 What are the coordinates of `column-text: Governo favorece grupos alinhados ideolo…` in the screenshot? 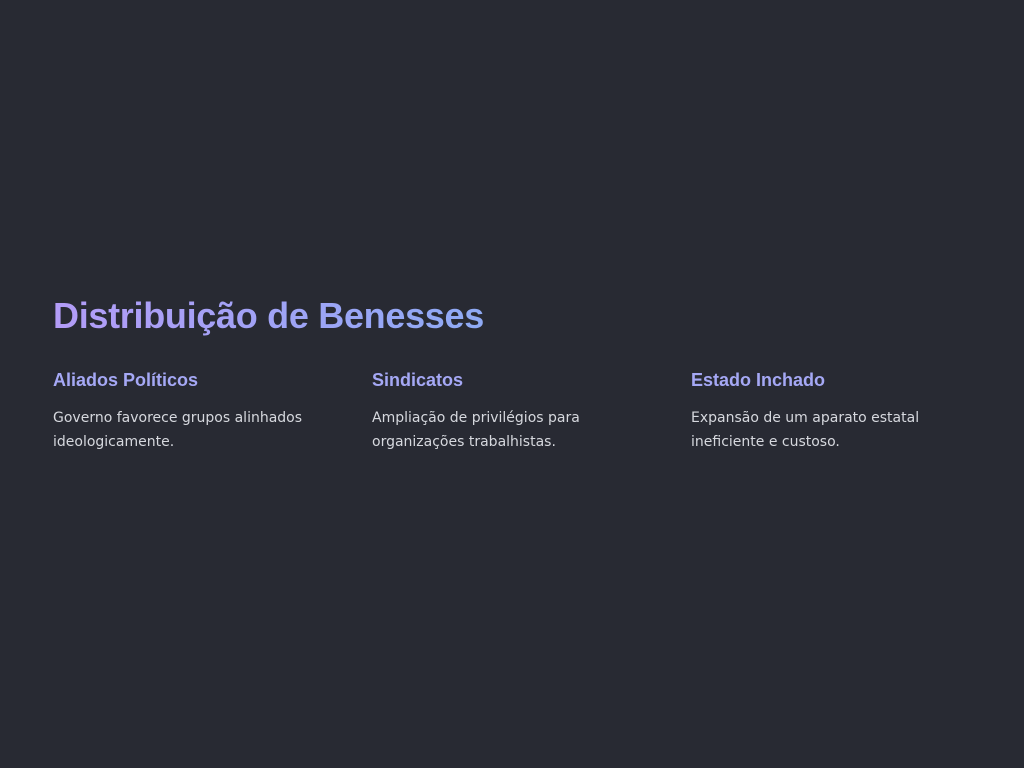 It's located at (178, 430).